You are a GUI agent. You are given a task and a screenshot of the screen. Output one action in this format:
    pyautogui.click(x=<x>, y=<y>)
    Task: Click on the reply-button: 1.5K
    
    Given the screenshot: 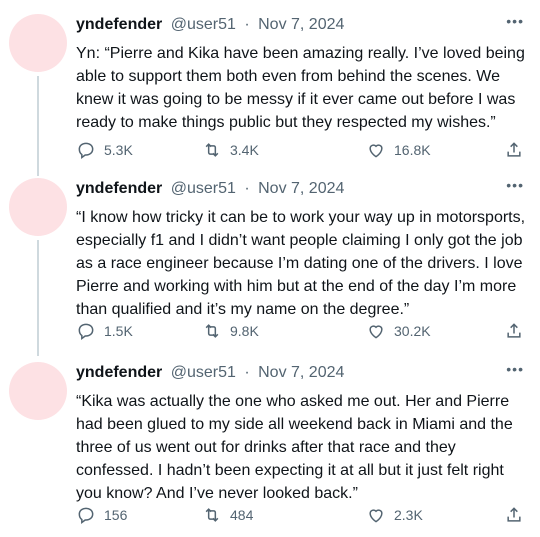 What is the action you would take?
    pyautogui.click(x=104, y=331)
    